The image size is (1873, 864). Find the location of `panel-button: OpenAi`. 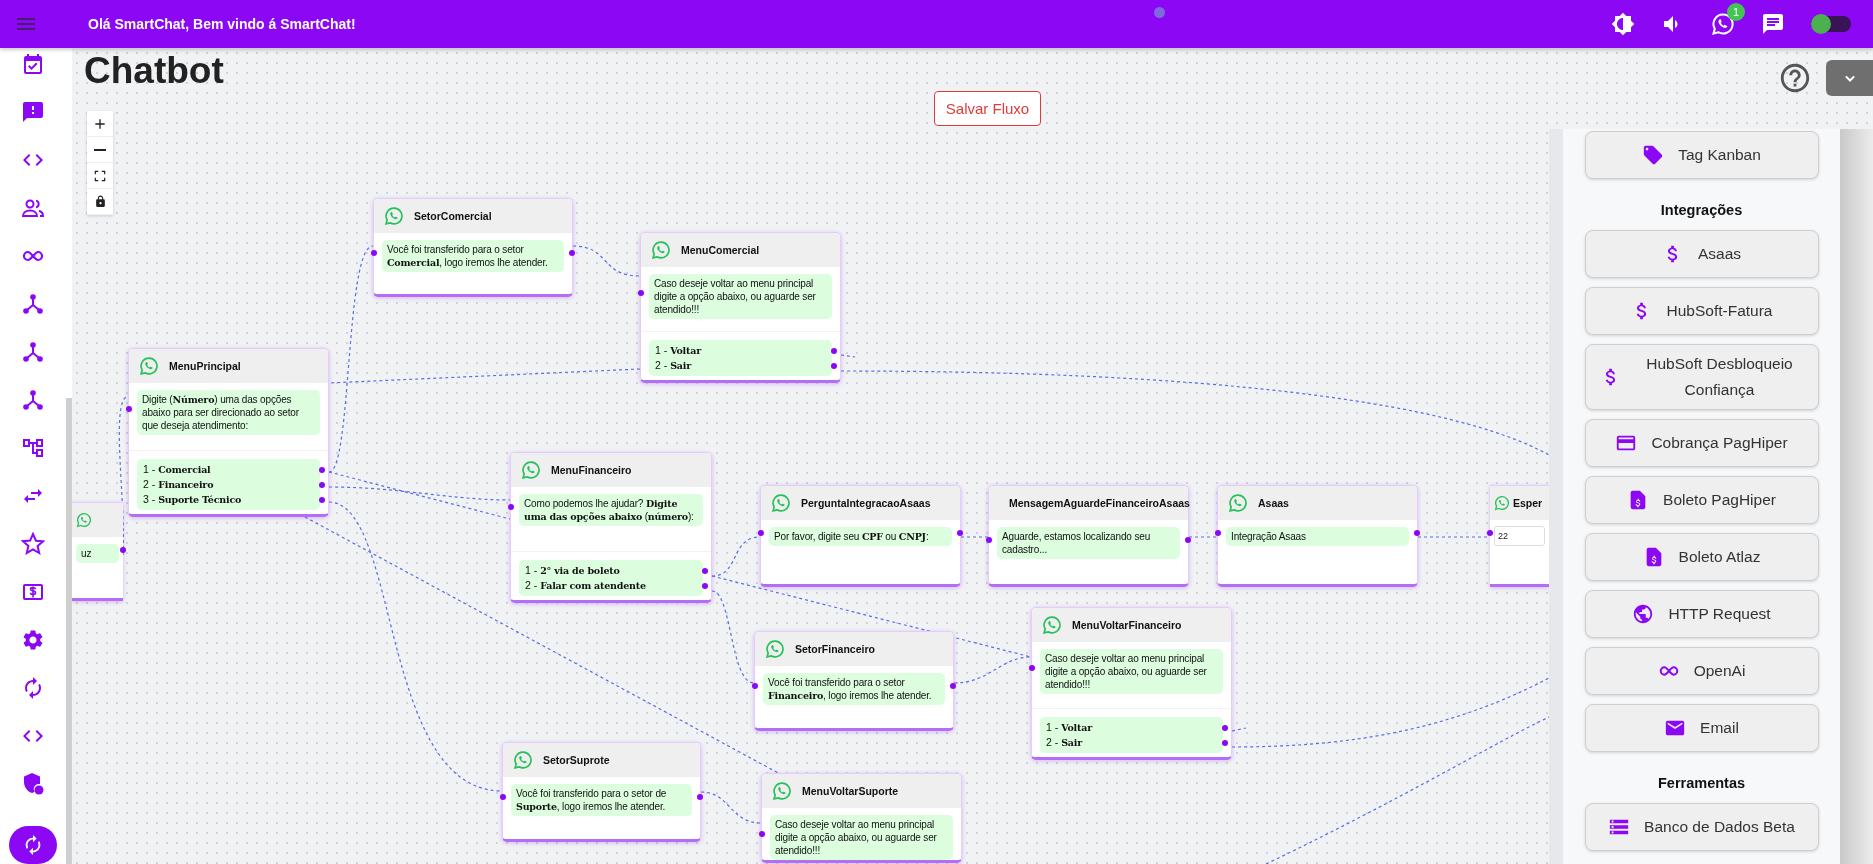

panel-button: OpenAi is located at coordinates (1701, 671).